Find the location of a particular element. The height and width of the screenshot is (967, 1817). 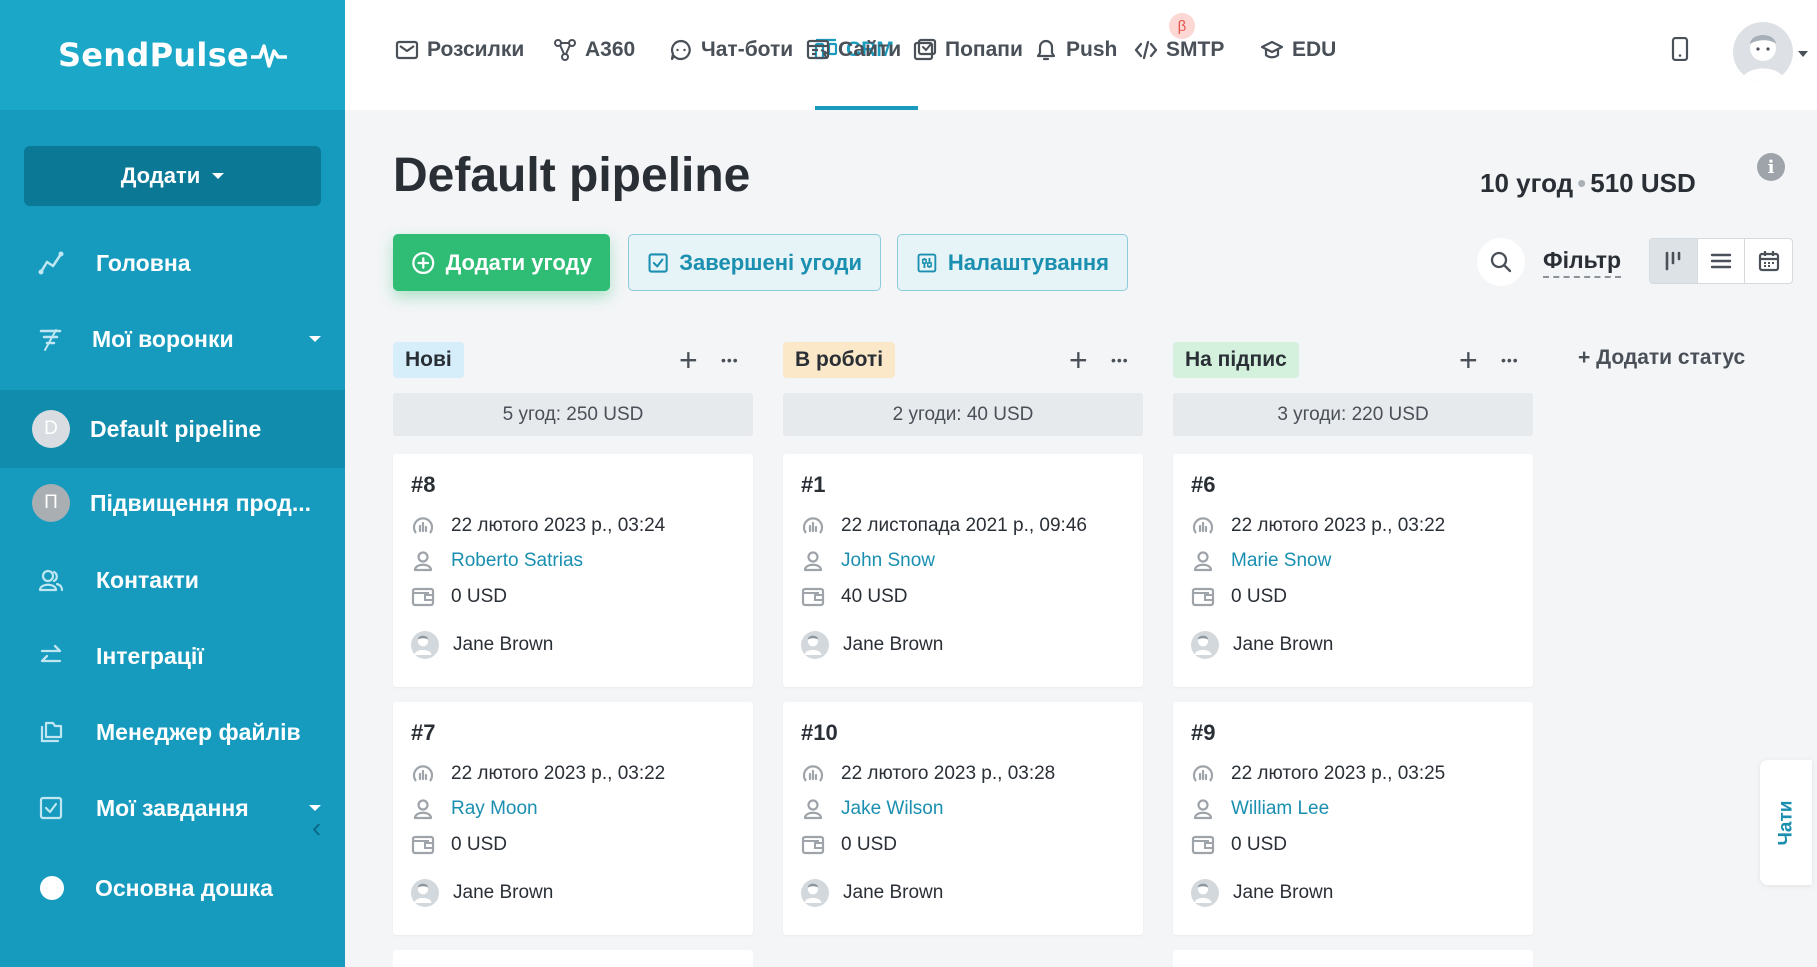

list-view-button is located at coordinates (1722, 261).